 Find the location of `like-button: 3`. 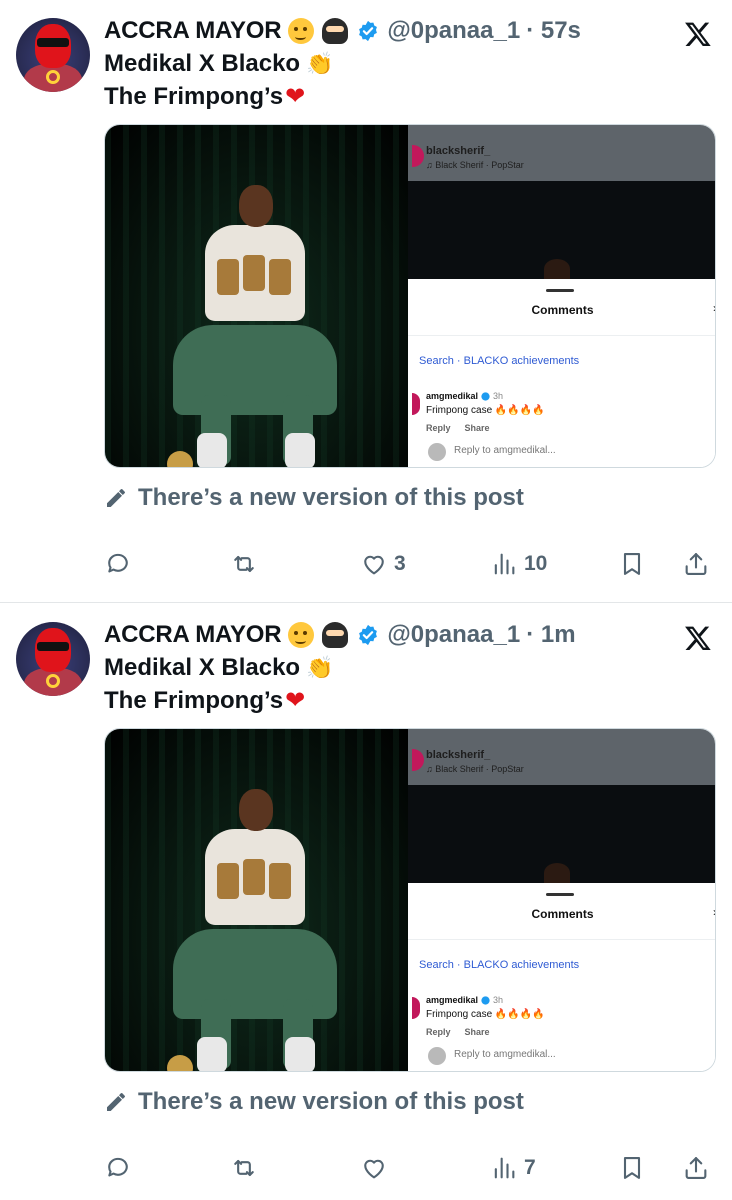

like-button: 3 is located at coordinates (383, 564).